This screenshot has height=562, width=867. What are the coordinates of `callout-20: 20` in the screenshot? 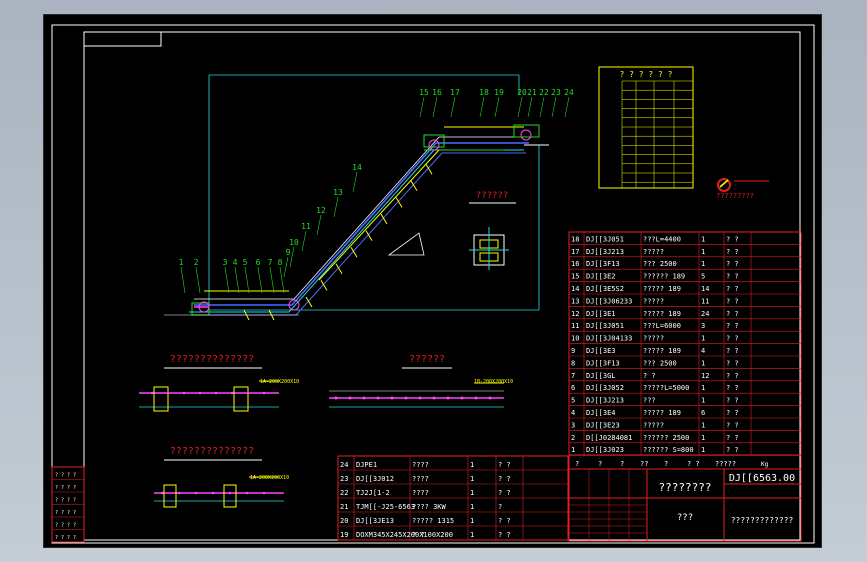 It's located at (522, 92).